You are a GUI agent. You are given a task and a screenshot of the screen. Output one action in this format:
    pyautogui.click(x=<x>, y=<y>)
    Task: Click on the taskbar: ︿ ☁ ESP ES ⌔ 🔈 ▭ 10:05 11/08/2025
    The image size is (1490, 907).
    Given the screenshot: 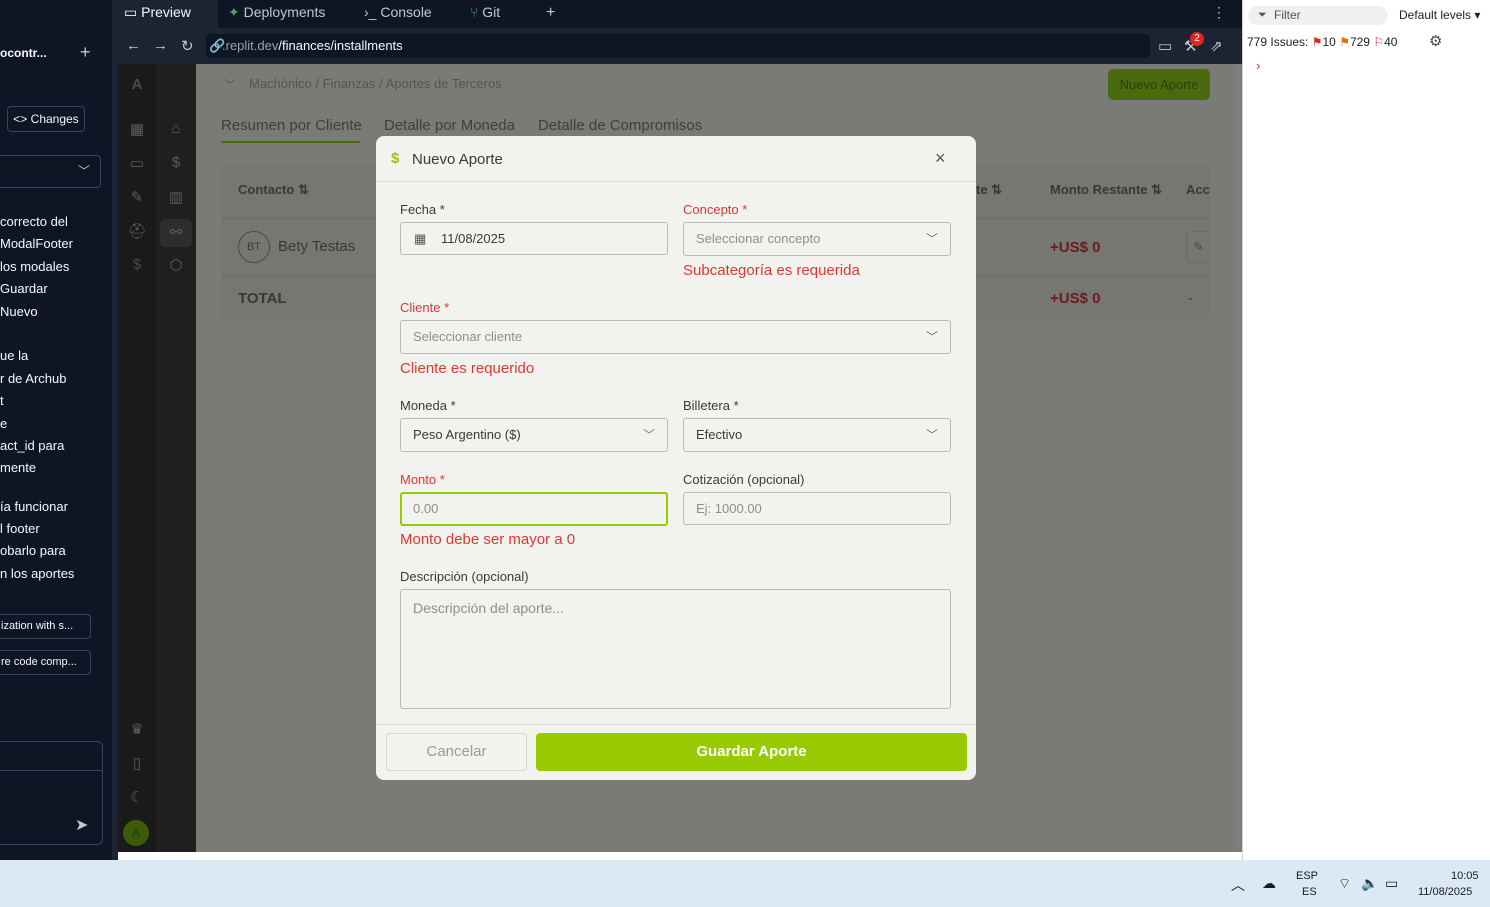 What is the action you would take?
    pyautogui.click(x=745, y=883)
    